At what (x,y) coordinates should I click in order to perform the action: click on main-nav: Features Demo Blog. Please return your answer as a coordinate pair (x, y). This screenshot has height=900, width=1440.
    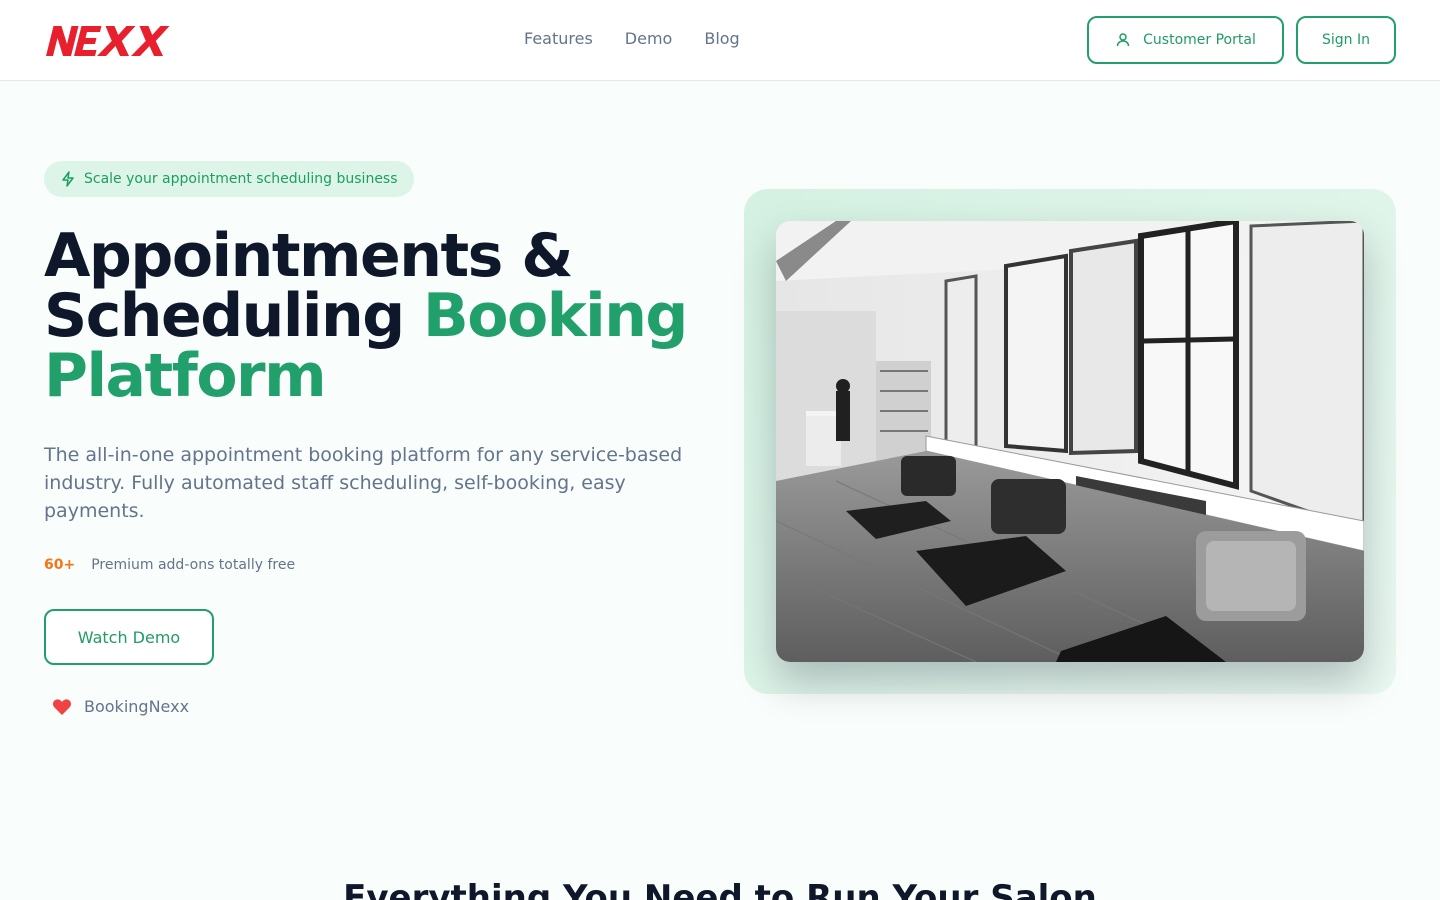
    Looking at the image, I should click on (632, 39).